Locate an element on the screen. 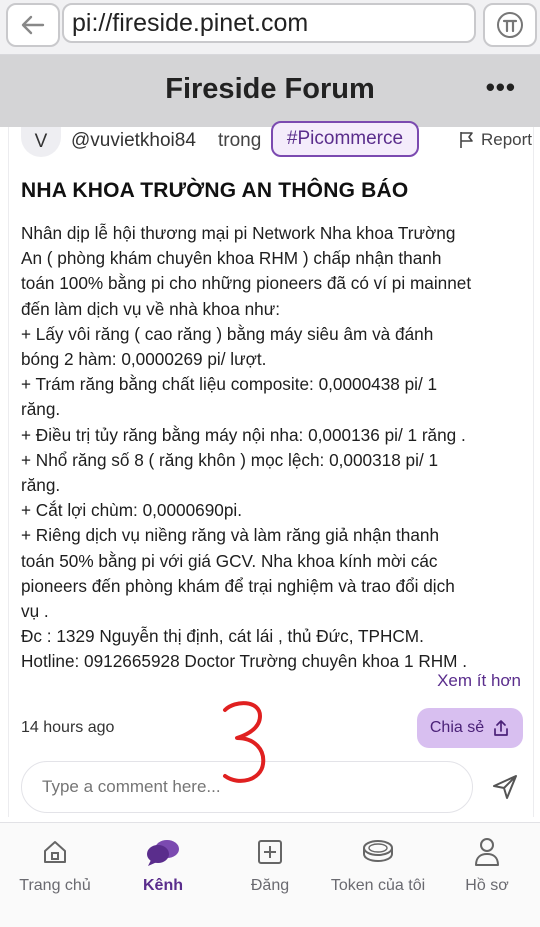 The width and height of the screenshot is (540, 927). send-icon is located at coordinates (505, 787).